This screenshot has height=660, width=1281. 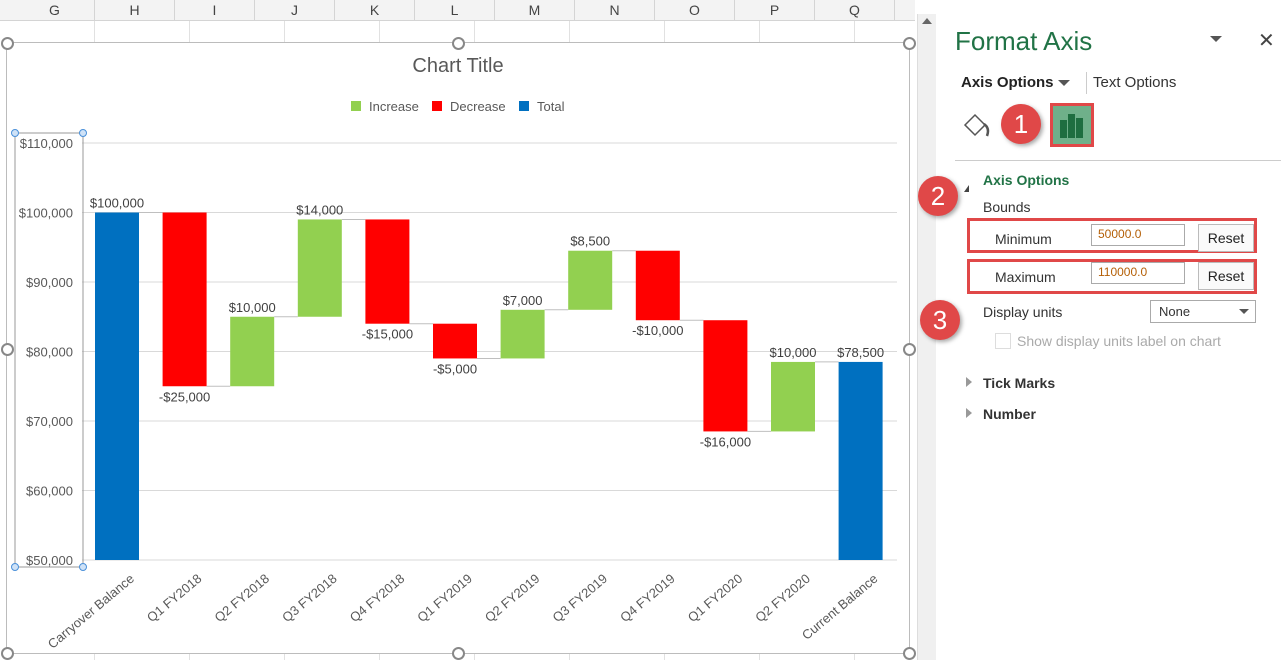 I want to click on callout-badge-1: 1, so click(x=1021, y=124).